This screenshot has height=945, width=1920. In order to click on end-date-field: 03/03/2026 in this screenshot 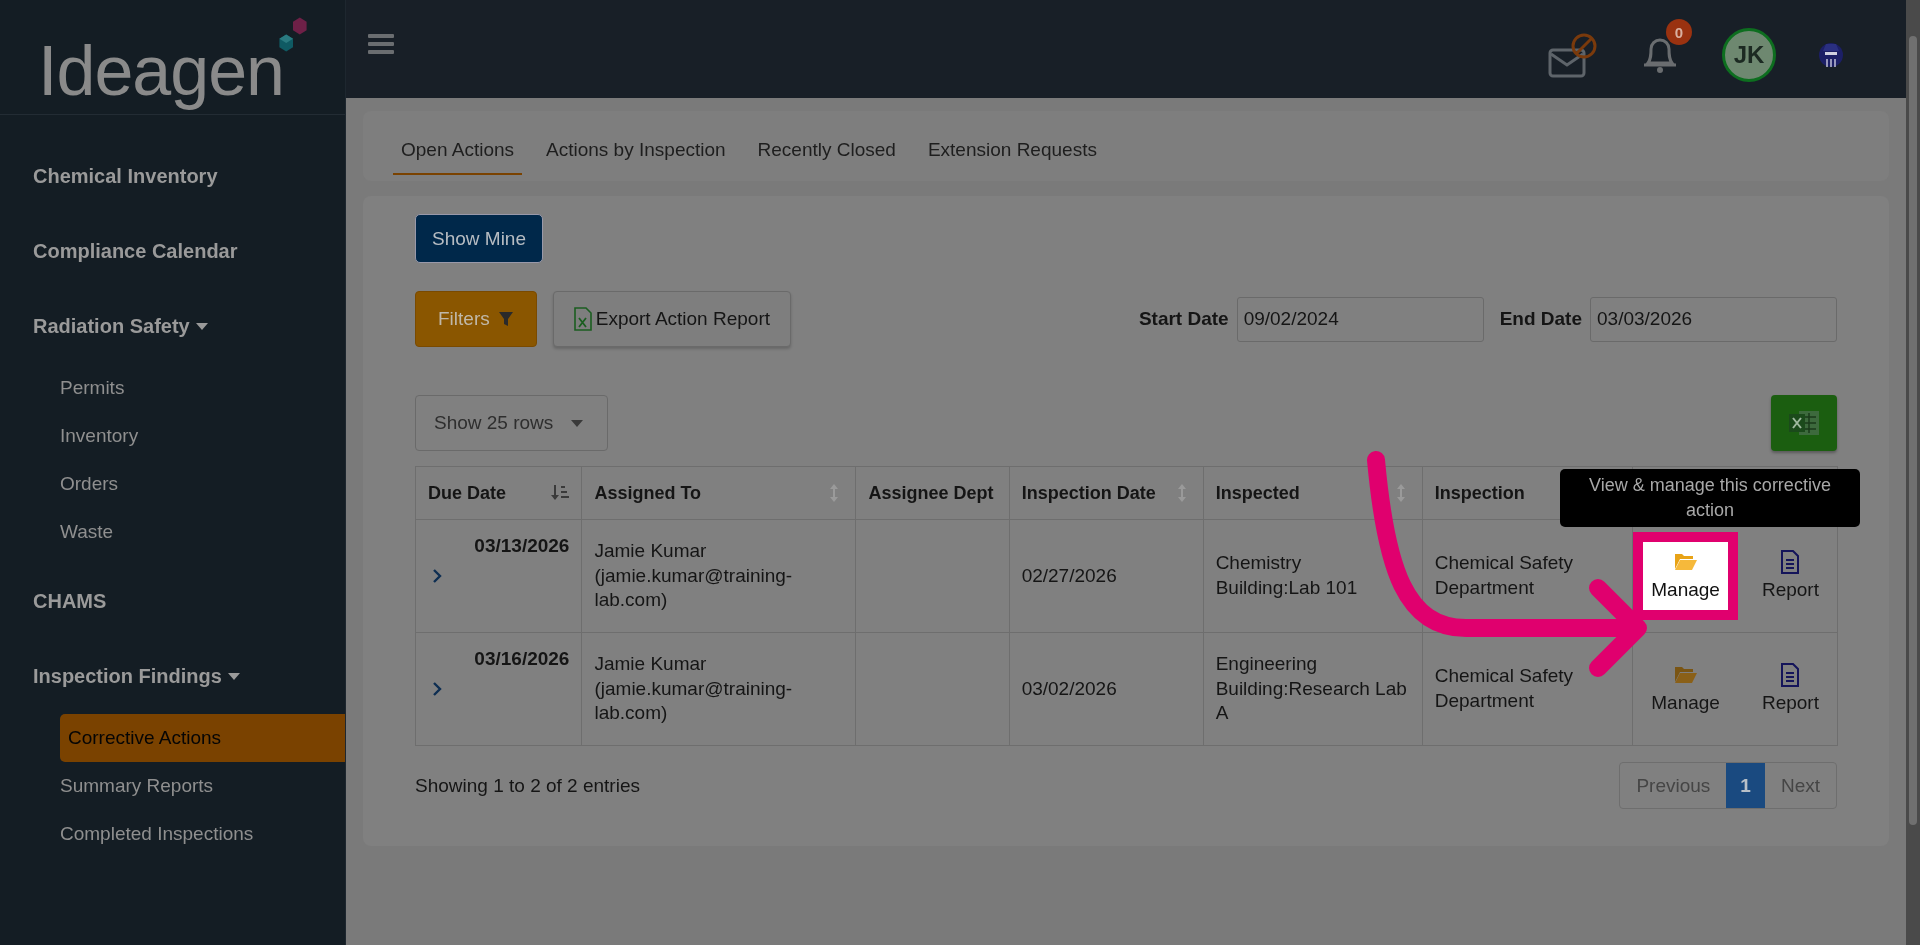, I will do `click(1713, 319)`.